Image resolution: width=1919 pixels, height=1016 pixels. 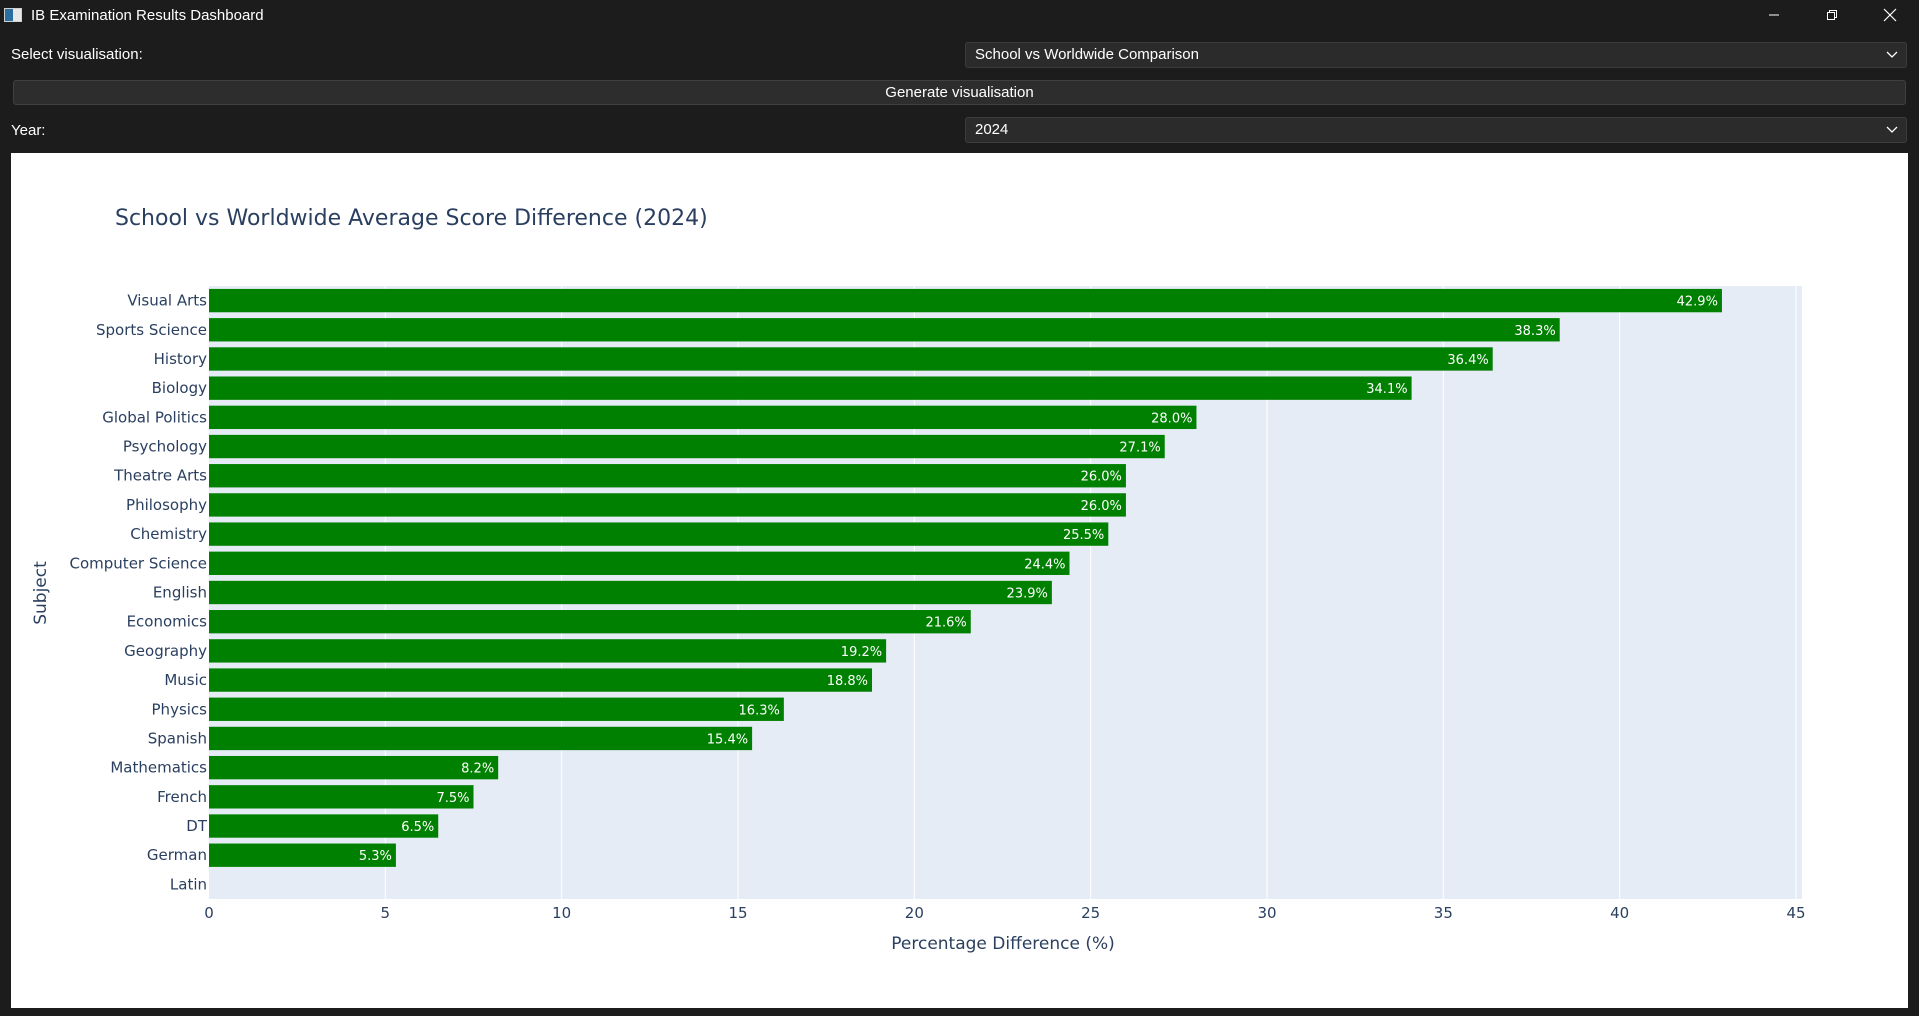 I want to click on minimize-icon, so click(x=1774, y=15).